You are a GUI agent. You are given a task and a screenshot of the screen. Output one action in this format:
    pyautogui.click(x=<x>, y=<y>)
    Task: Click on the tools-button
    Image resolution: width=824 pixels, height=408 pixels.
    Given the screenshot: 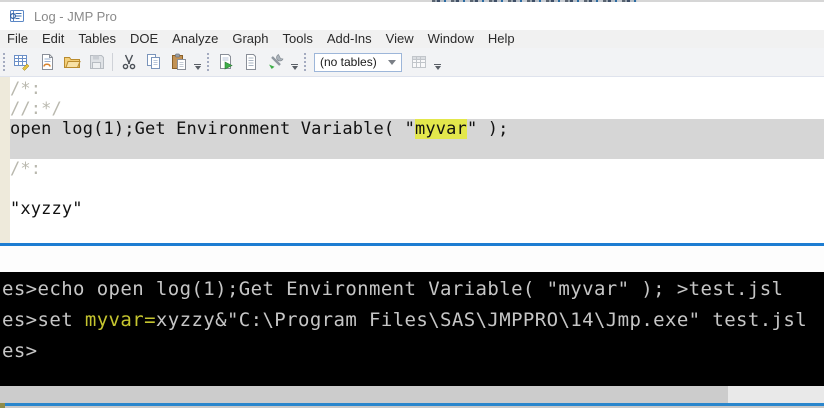 What is the action you would take?
    pyautogui.click(x=275, y=62)
    